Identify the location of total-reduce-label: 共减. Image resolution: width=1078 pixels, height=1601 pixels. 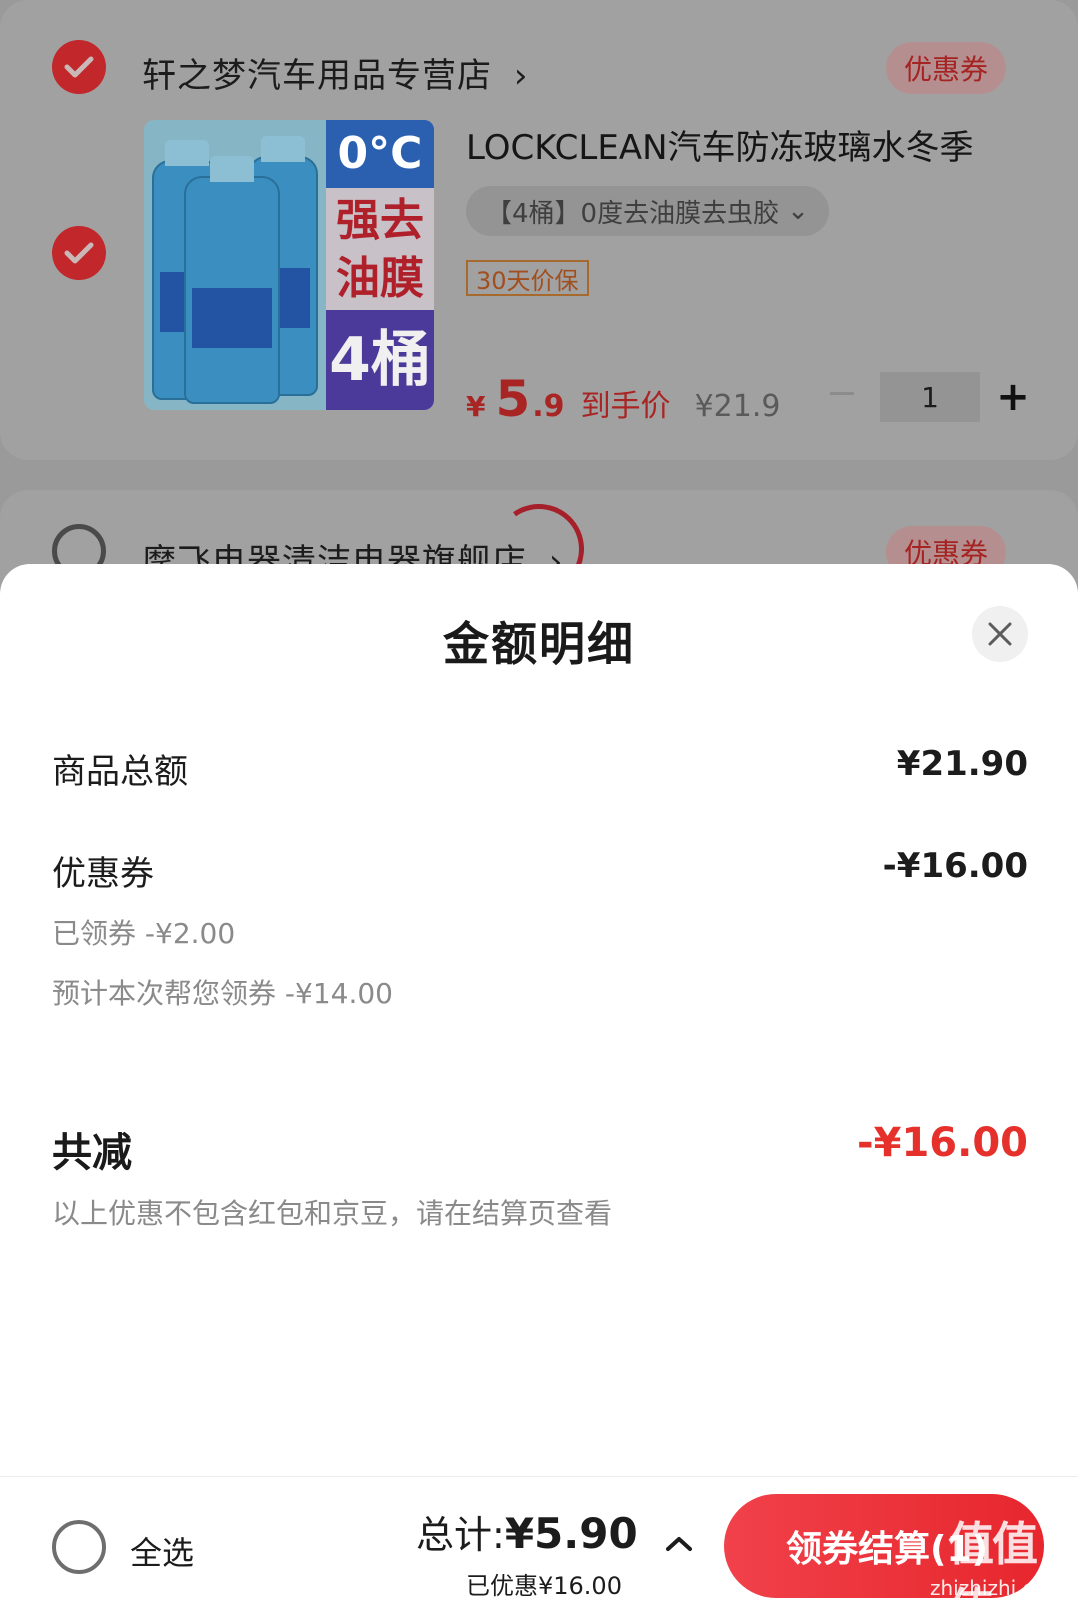
(92, 1153).